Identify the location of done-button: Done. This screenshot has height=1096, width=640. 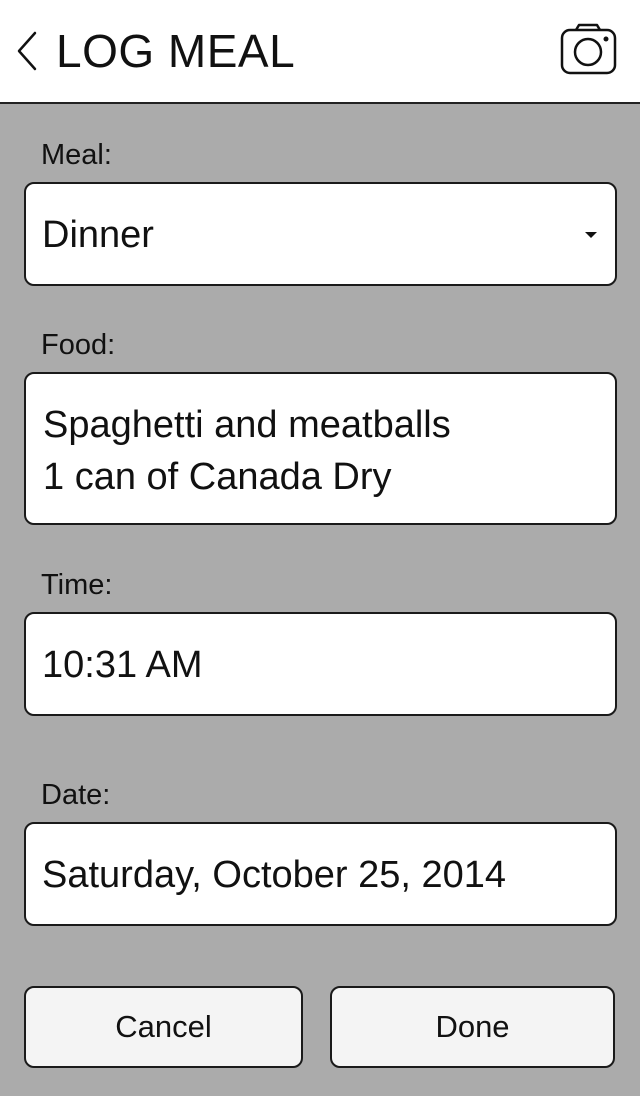
(472, 1027).